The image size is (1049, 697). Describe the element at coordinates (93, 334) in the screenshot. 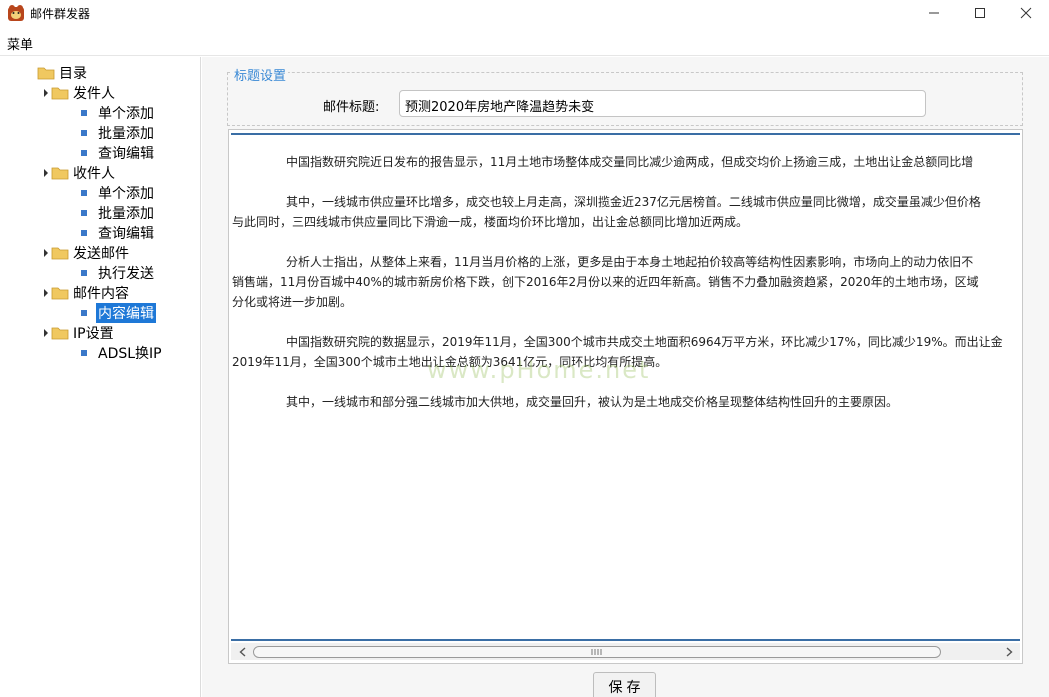

I see `tree-group-label: IP设置` at that location.